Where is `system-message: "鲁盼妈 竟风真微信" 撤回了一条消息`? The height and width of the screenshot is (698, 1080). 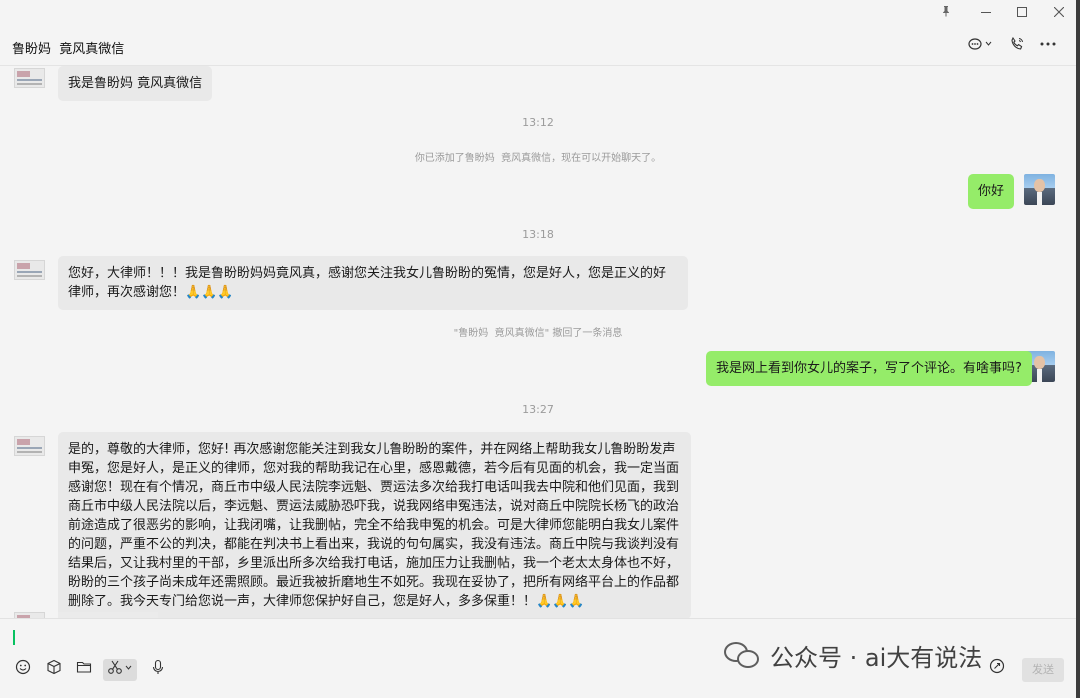 system-message: "鲁盼妈 竟风真微信" 撤回了一条消息 is located at coordinates (538, 333).